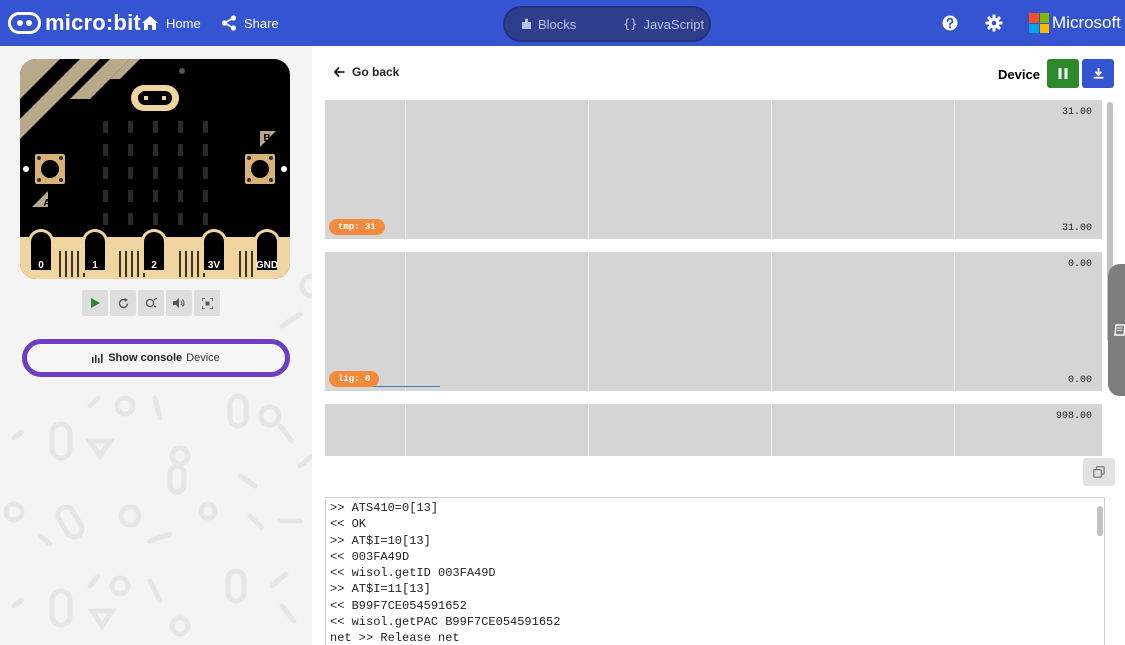  Describe the element at coordinates (380, 540) in the screenshot. I see `console-line: >> AT$I=10[13]` at that location.